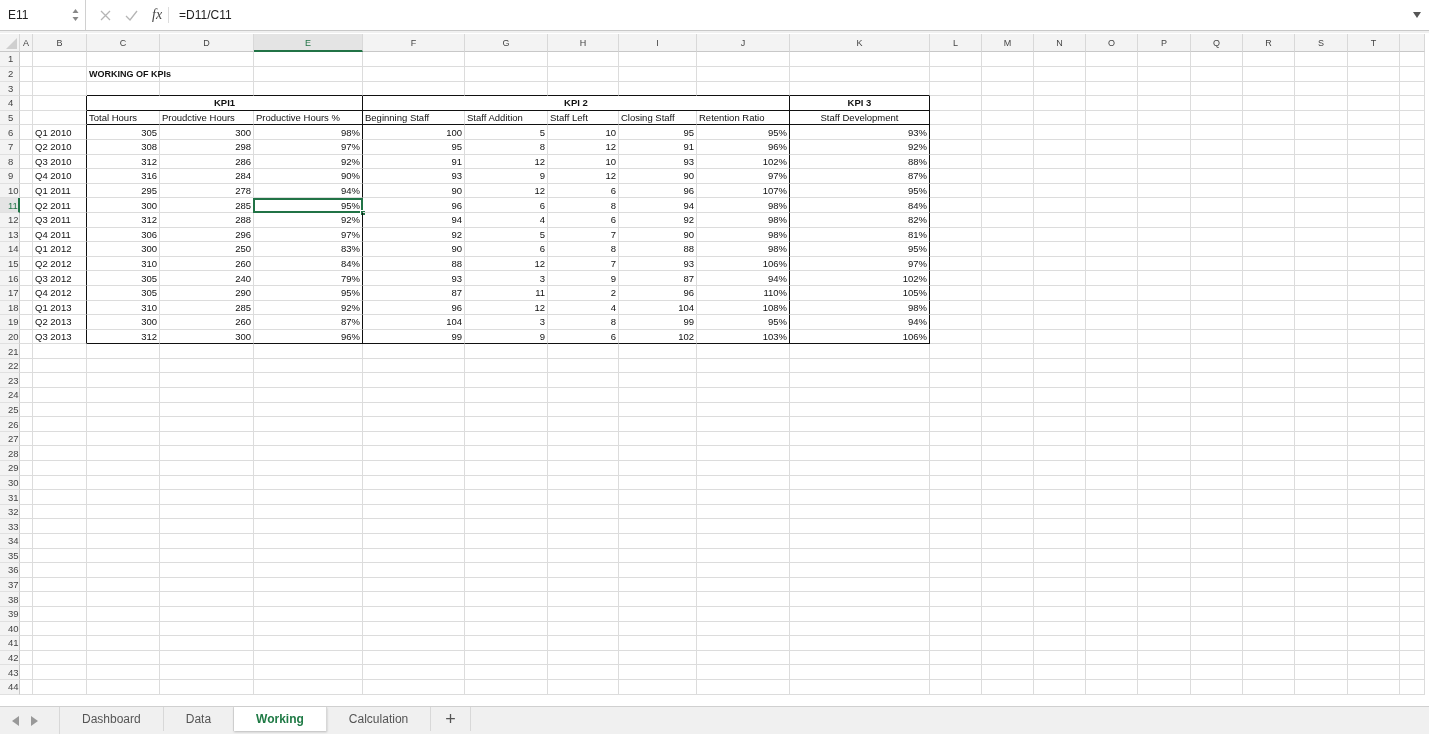 Image resolution: width=1429 pixels, height=734 pixels. What do you see at coordinates (859, 43) in the screenshot?
I see `column-header: K` at bounding box center [859, 43].